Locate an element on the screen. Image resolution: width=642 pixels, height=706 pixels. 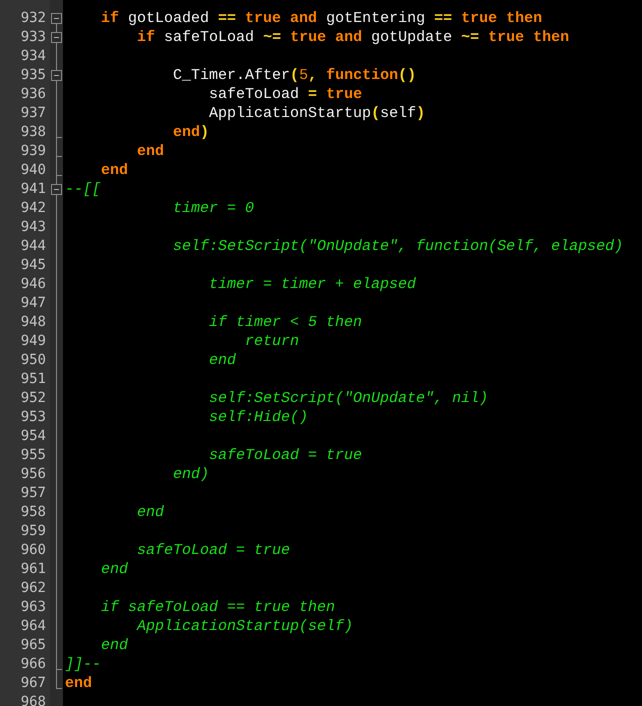
line-number: 951 is located at coordinates (33, 379).